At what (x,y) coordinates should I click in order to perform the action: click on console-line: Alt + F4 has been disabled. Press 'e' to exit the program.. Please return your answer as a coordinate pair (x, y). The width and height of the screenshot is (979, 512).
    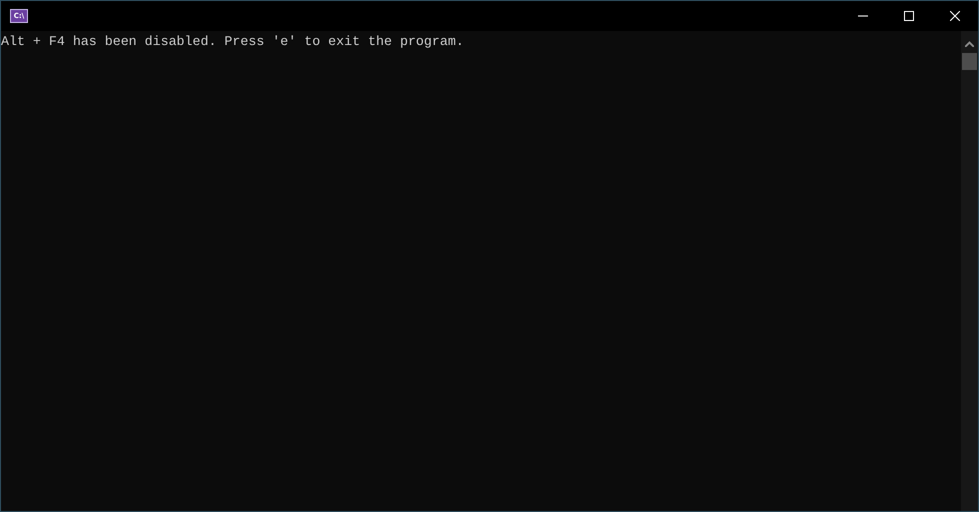
    Looking at the image, I should click on (232, 41).